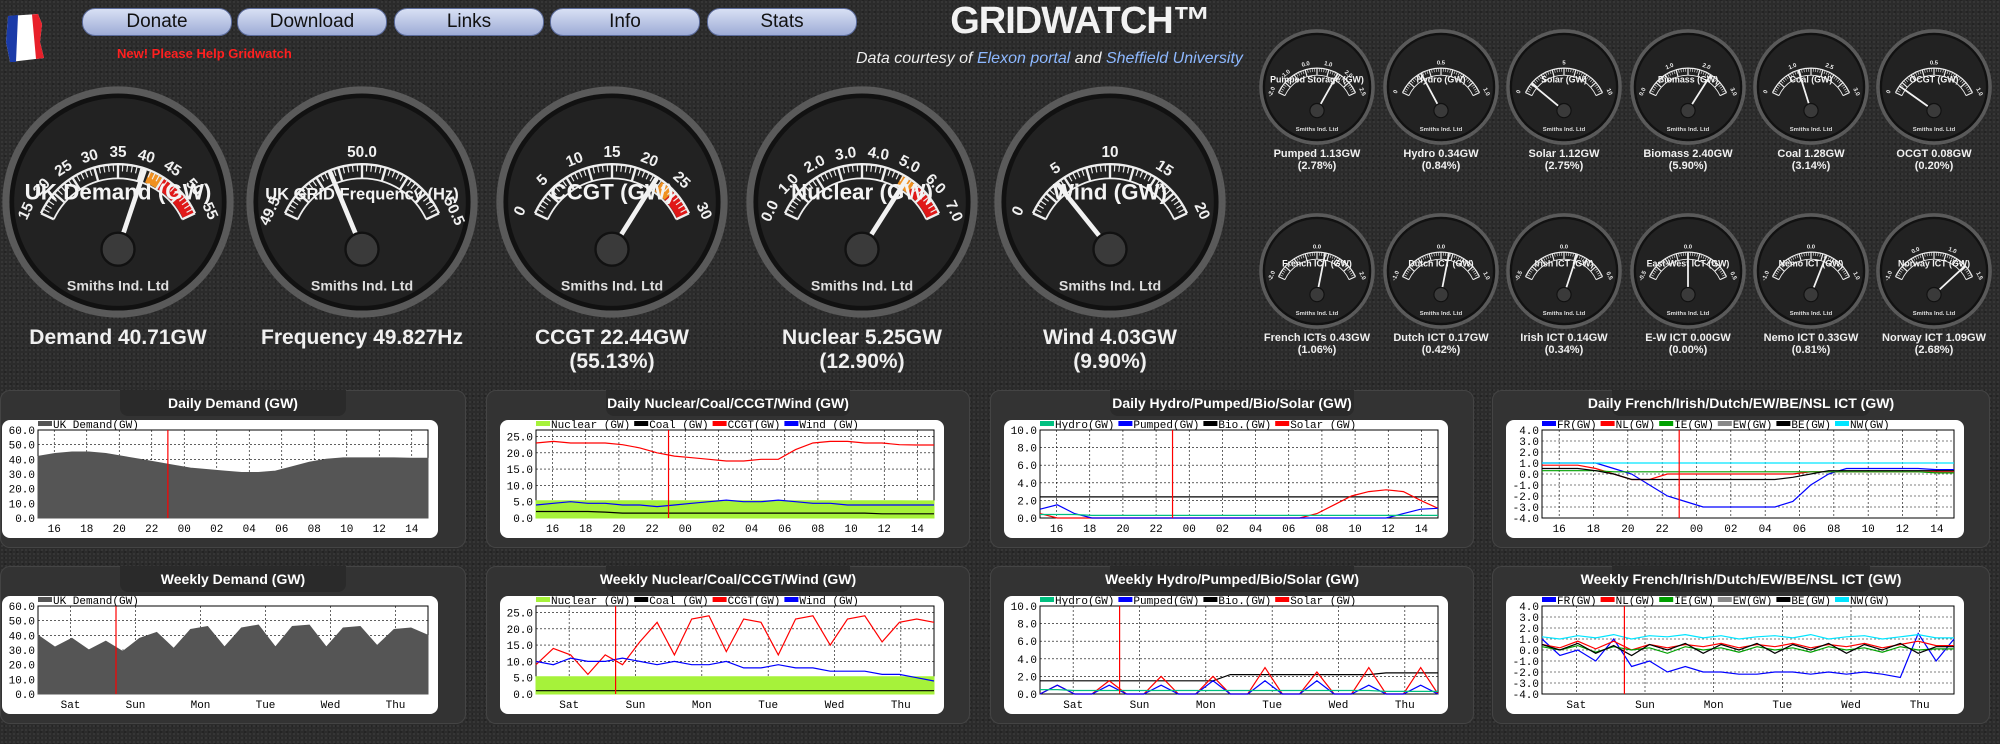 This screenshot has height=744, width=2000. Describe the element at coordinates (25, 520) in the screenshot. I see `y-tick-label: 0.0` at that location.